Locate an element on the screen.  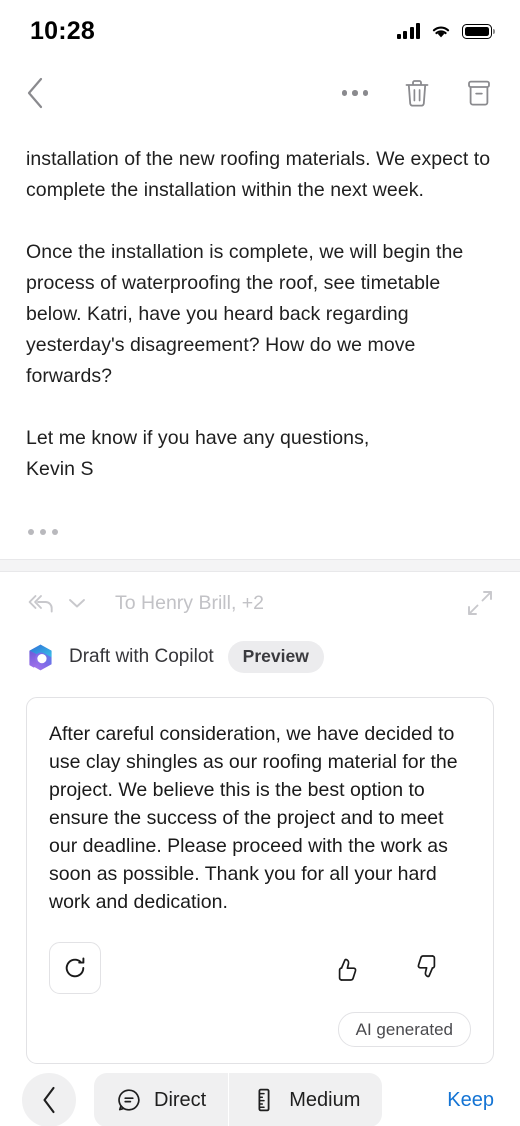
compose-toolbar: Direct Medium Keep is located at coordinates (260, 1095).